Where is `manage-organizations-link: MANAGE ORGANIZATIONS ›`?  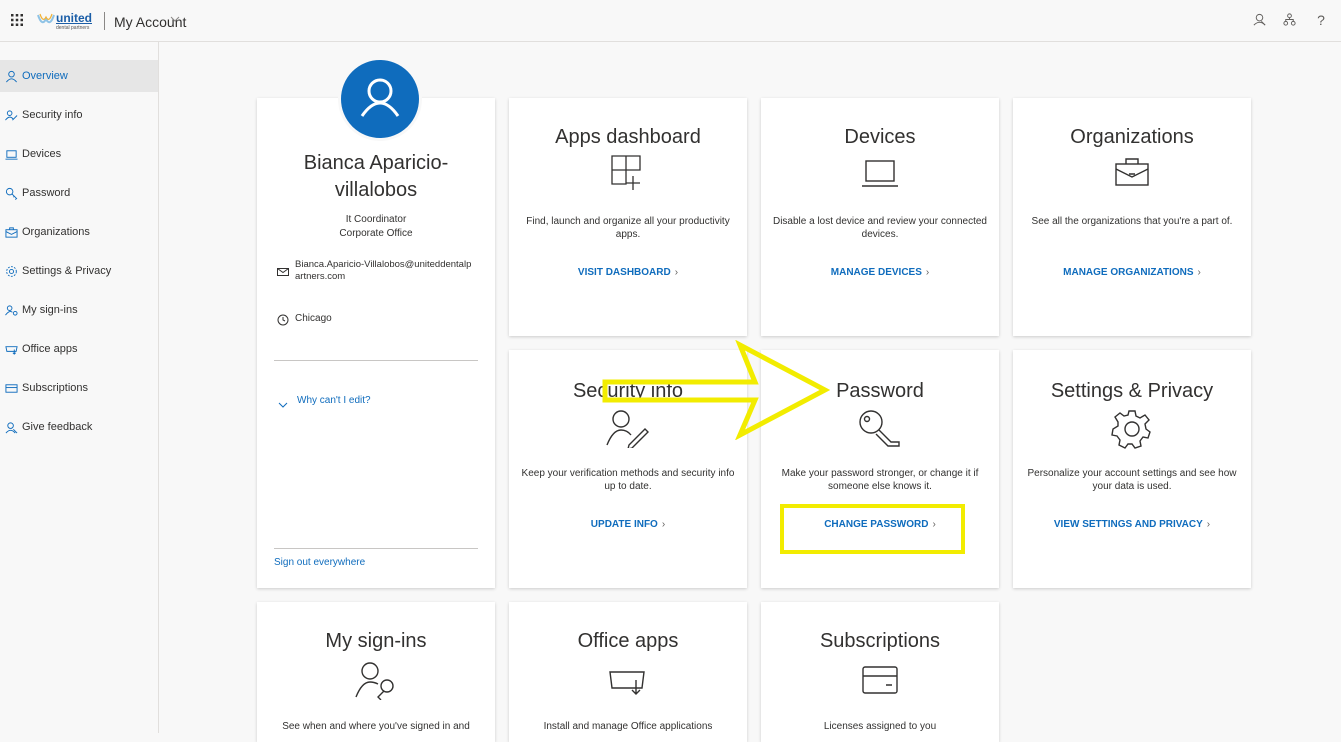
manage-organizations-link: MANAGE ORGANIZATIONS › is located at coordinates (1132, 272).